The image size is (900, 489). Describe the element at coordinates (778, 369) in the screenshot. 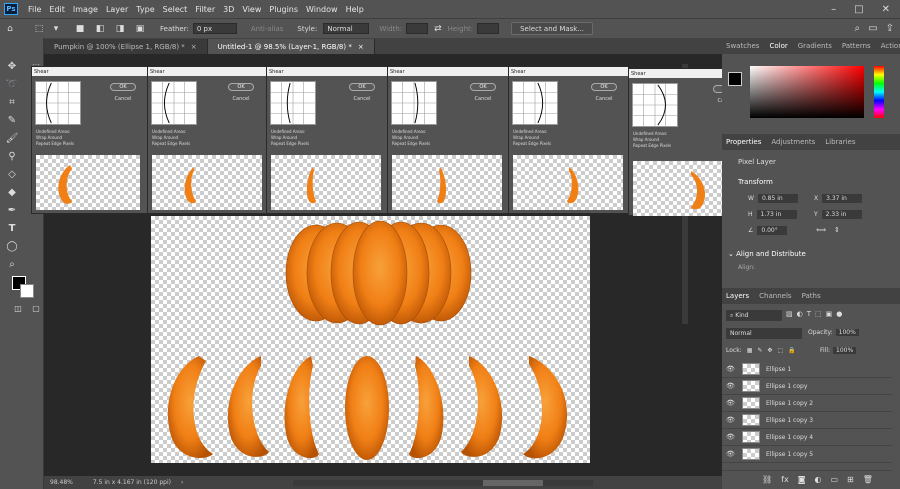

I see `layer-name: Ellipse 1` at that location.